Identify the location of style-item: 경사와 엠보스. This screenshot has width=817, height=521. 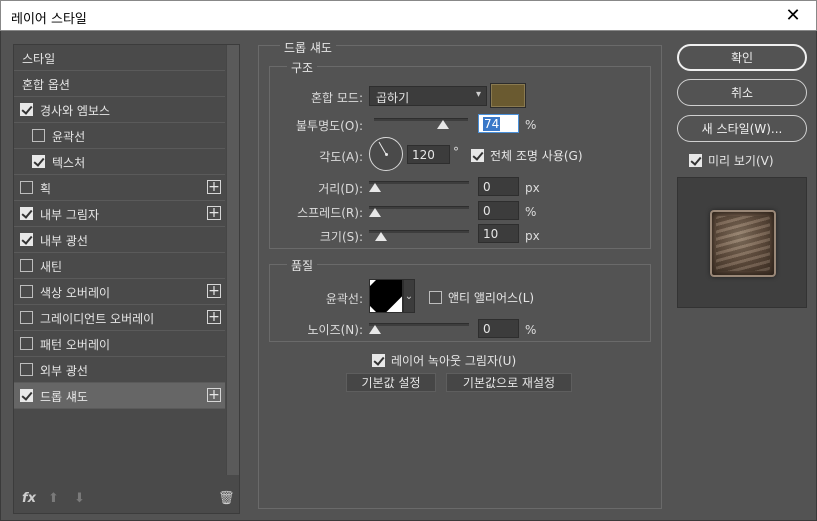
(119, 110).